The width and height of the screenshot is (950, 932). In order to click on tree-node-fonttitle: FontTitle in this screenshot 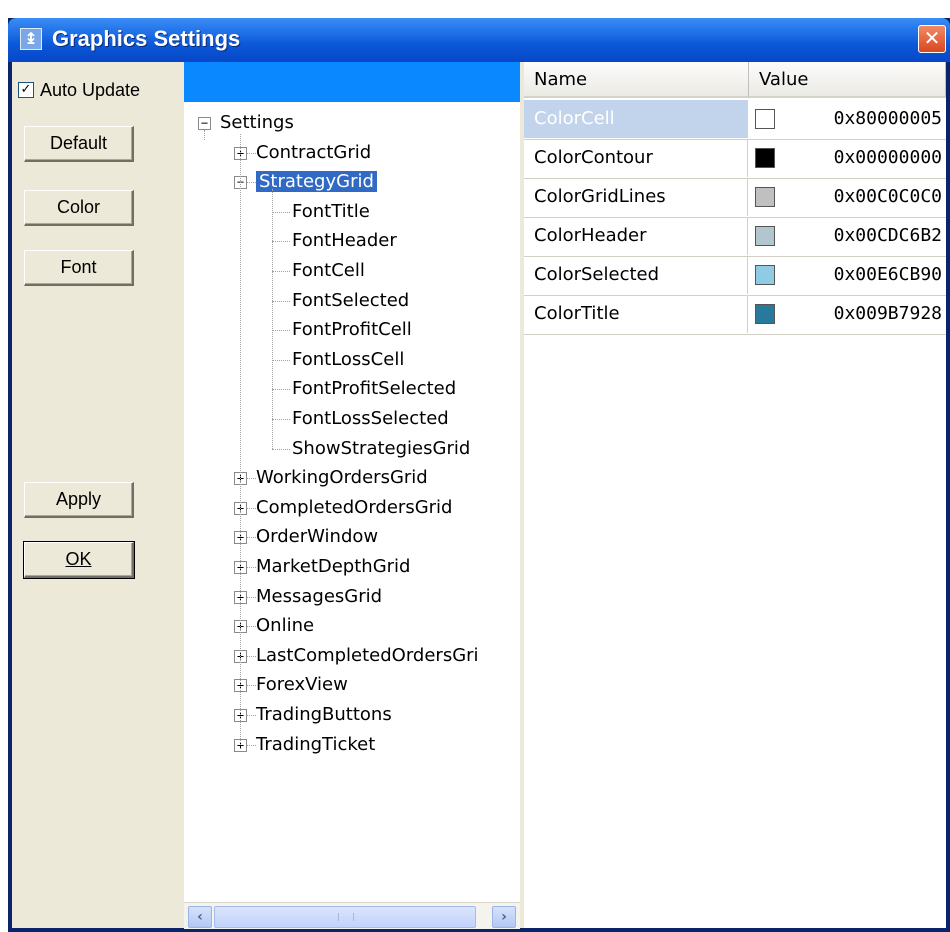, I will do `click(331, 212)`.